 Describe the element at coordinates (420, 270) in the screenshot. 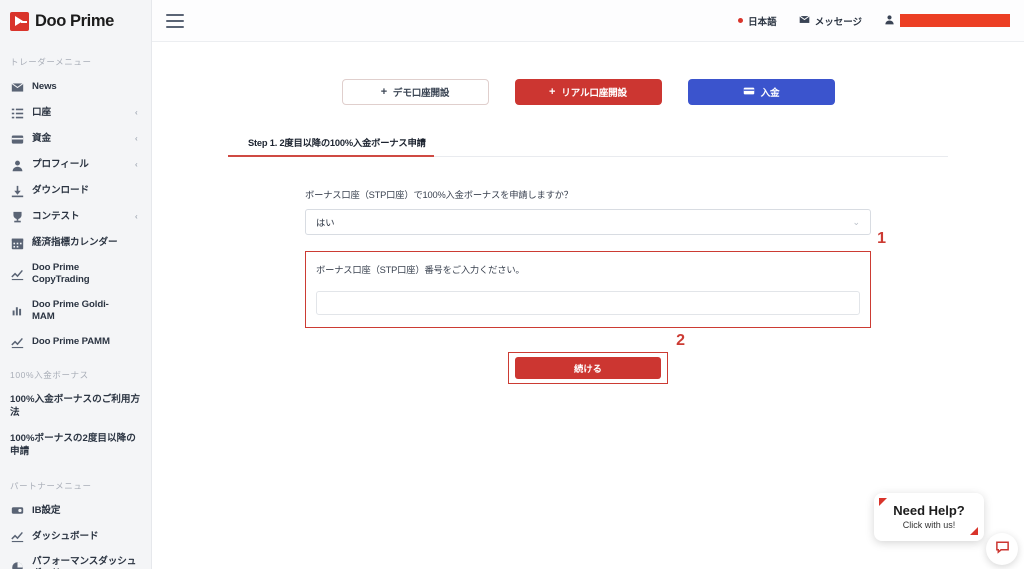

I see `bonus-account-label: ボーナス口座（STP口座）番号をご入力ください。` at that location.